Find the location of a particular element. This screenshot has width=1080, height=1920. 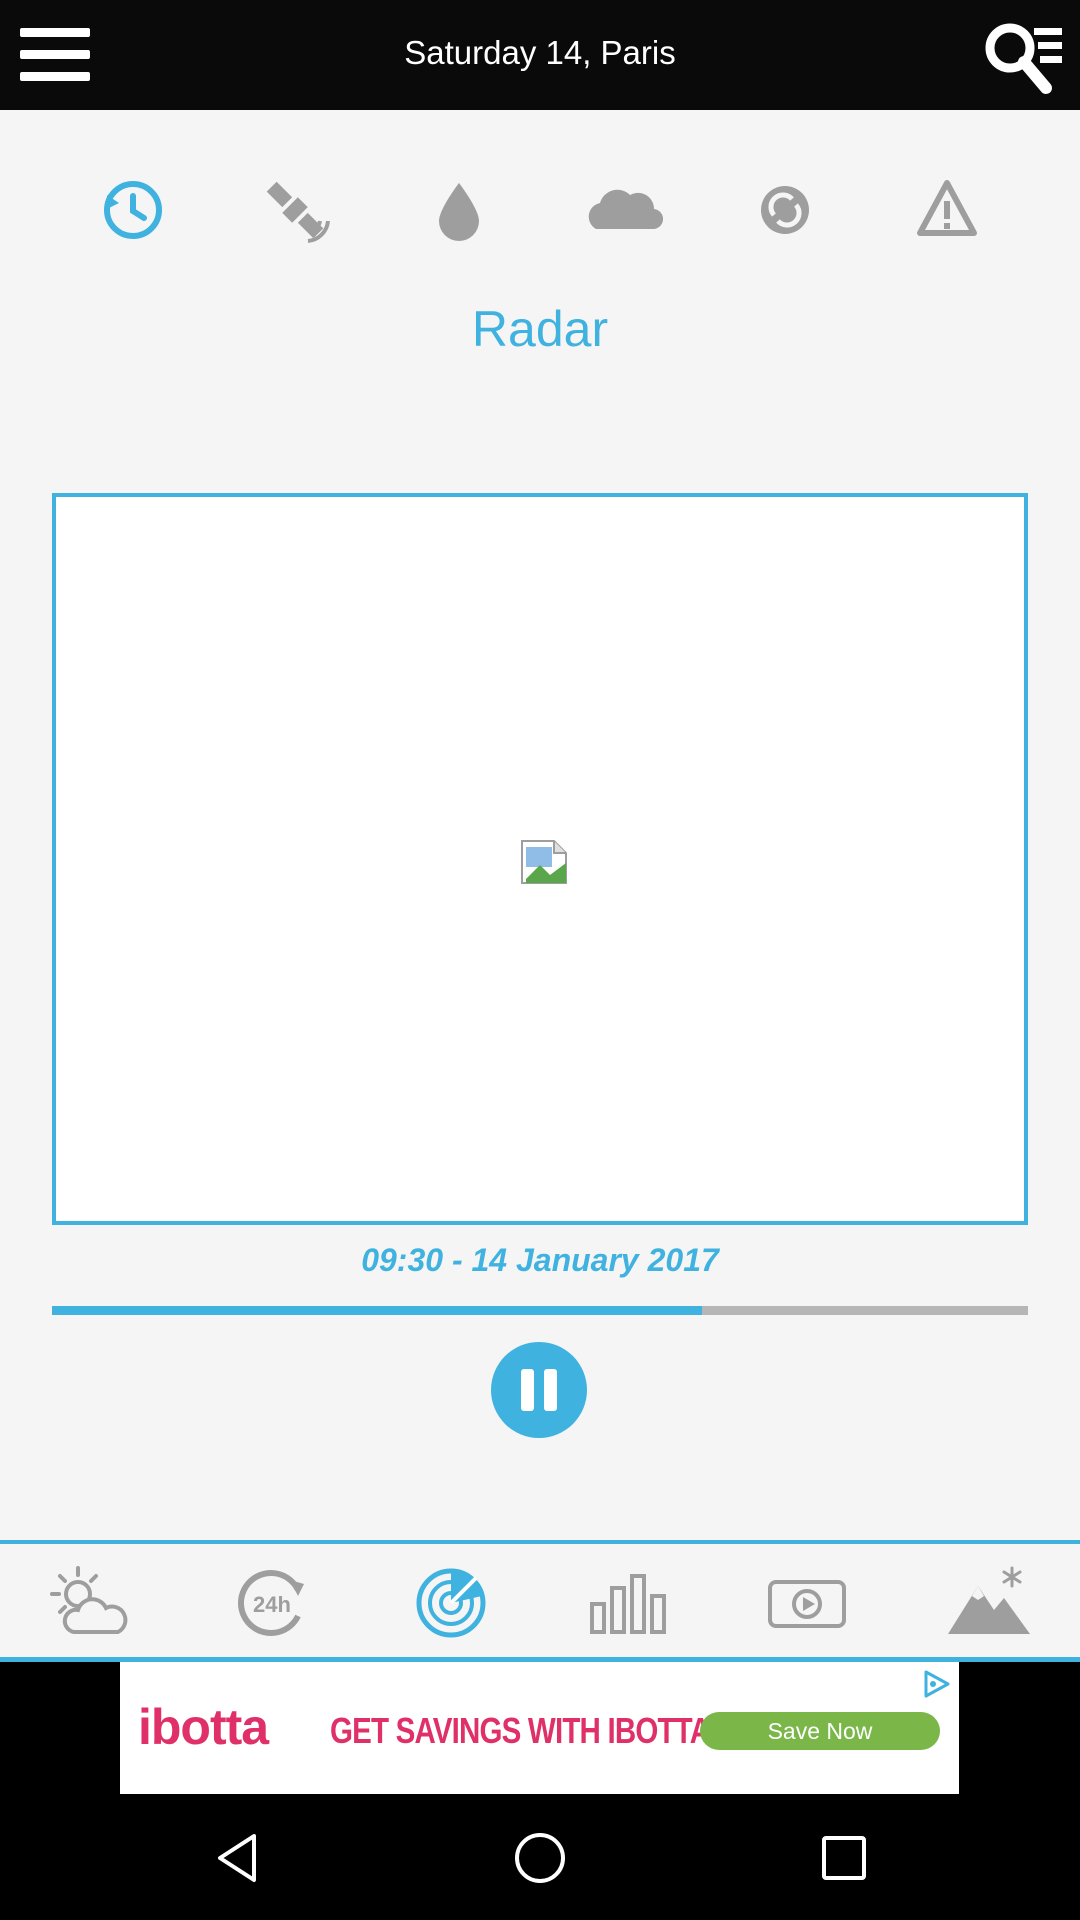

ad-banner-area: ibotta GET SAVINGS WITH IBOTTA Save Now is located at coordinates (540, 1729).